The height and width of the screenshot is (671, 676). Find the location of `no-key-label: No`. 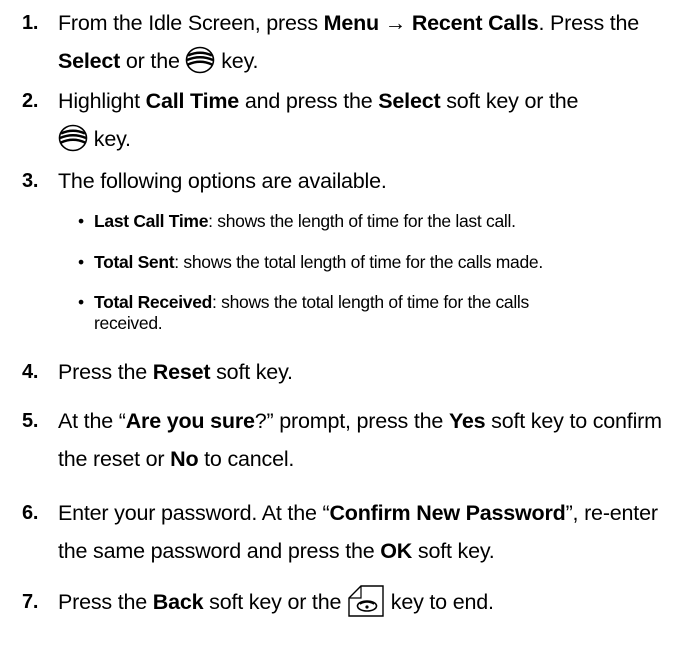

no-key-label: No is located at coordinates (184, 459).